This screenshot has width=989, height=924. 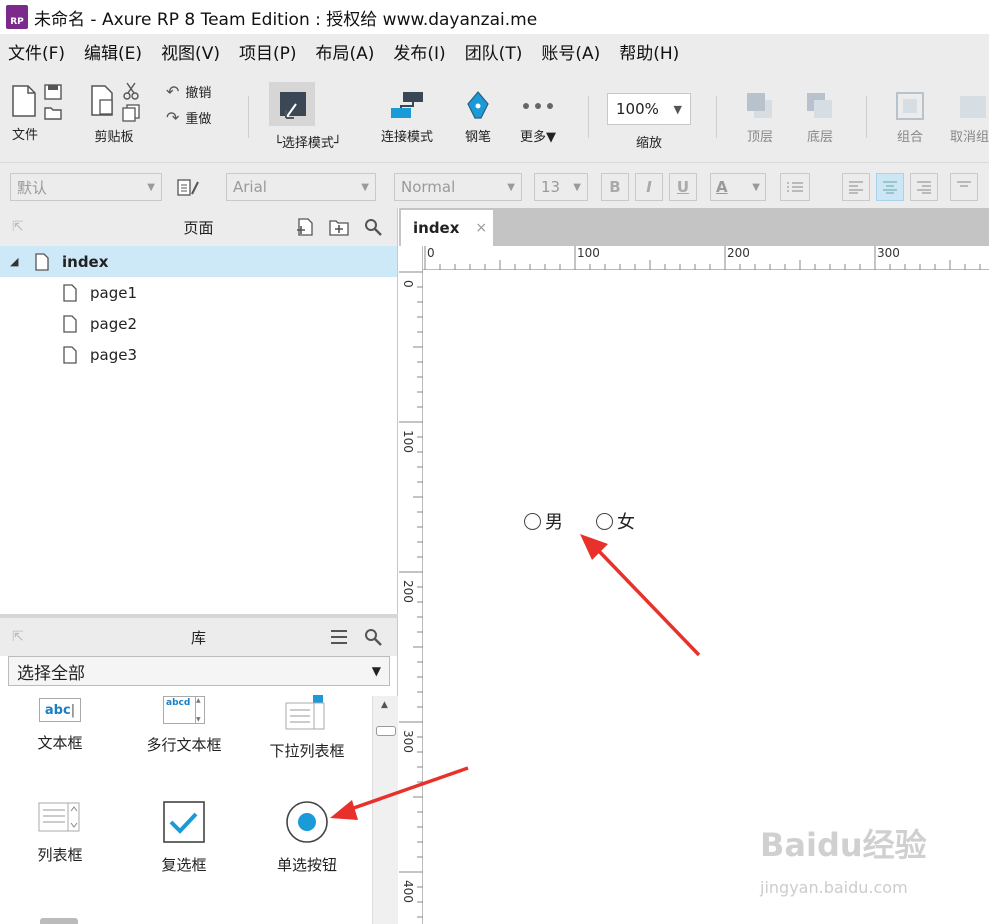 I want to click on widget-radio-button: 单选按钮, so click(x=307, y=837).